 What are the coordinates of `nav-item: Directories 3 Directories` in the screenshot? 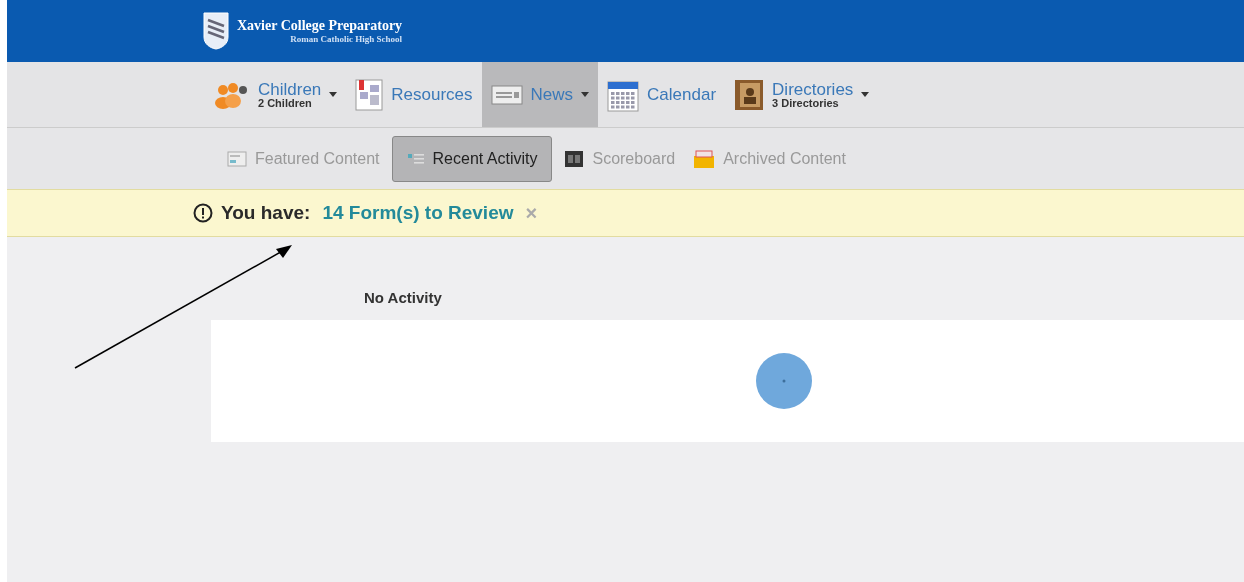 It's located at (802, 94).